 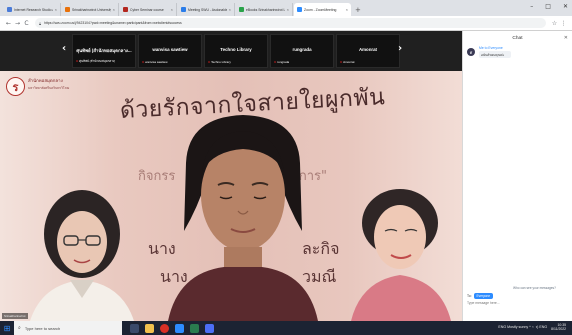 I want to click on participant-tile: Amonrat ⧉Amonrat, so click(x=368, y=51).